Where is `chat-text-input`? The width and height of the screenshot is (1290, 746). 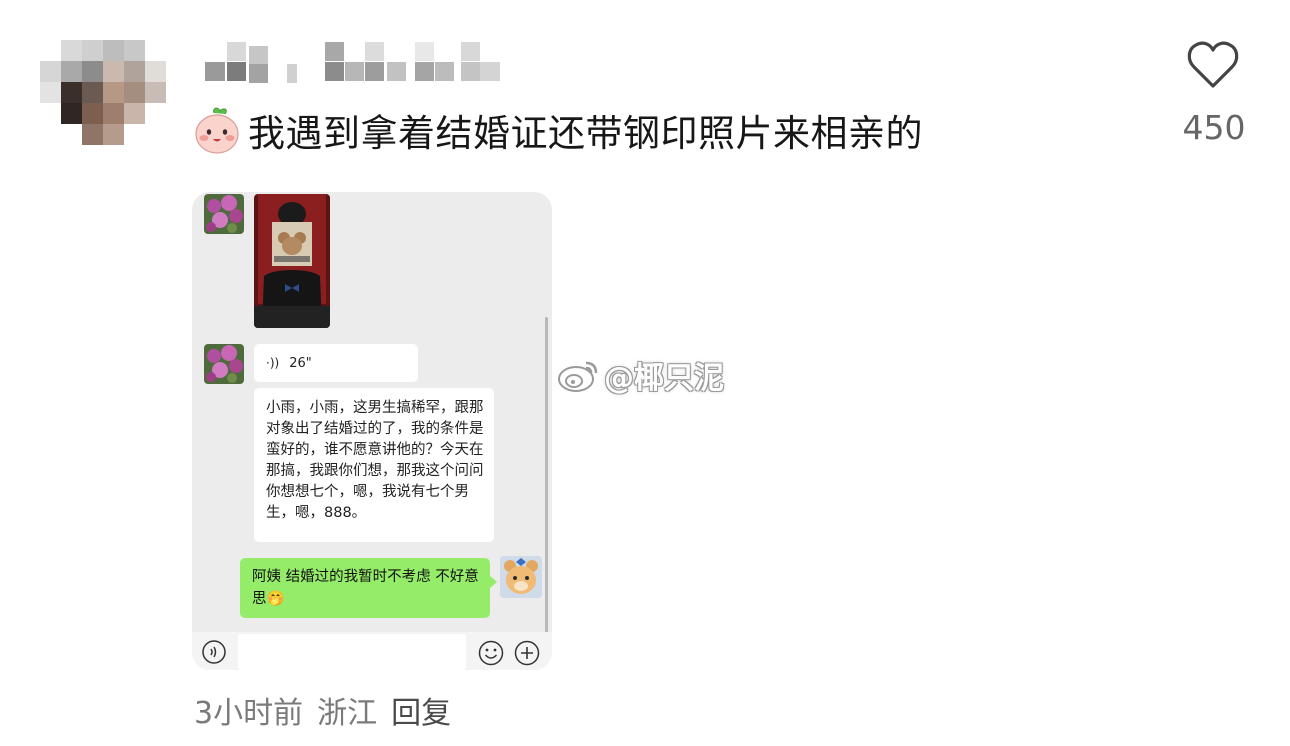
chat-text-input is located at coordinates (352, 652).